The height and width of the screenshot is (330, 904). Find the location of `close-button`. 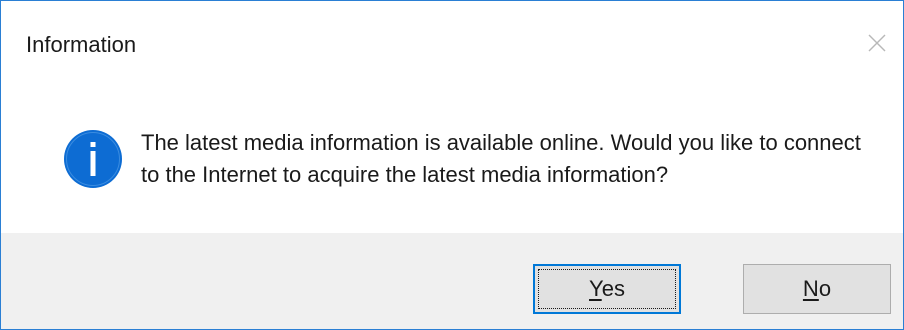

close-button is located at coordinates (877, 43).